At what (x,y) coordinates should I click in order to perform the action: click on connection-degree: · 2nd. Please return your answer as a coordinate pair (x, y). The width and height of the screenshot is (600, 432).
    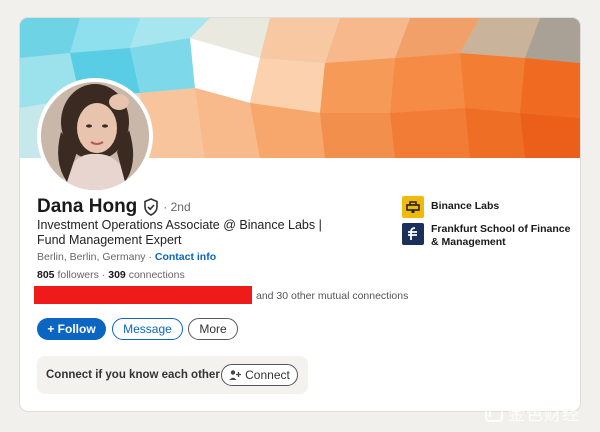
    Looking at the image, I should click on (177, 207).